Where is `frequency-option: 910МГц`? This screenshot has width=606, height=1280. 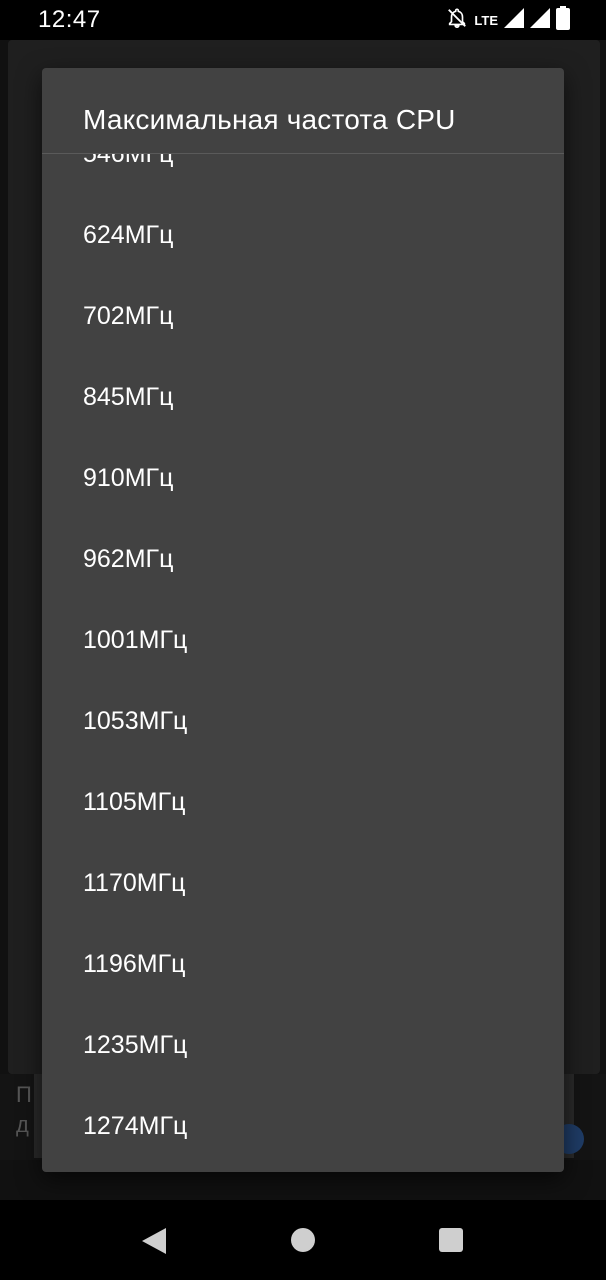
frequency-option: 910МГц is located at coordinates (303, 478).